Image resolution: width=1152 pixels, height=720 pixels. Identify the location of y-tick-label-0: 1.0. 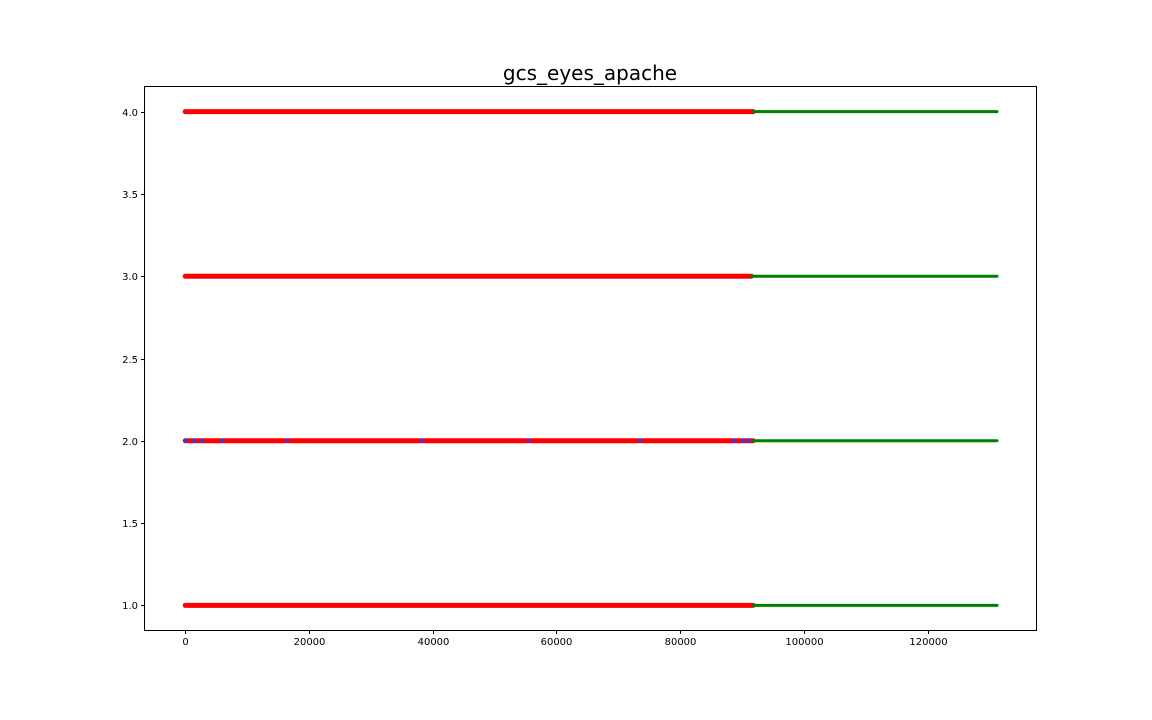
(130, 606).